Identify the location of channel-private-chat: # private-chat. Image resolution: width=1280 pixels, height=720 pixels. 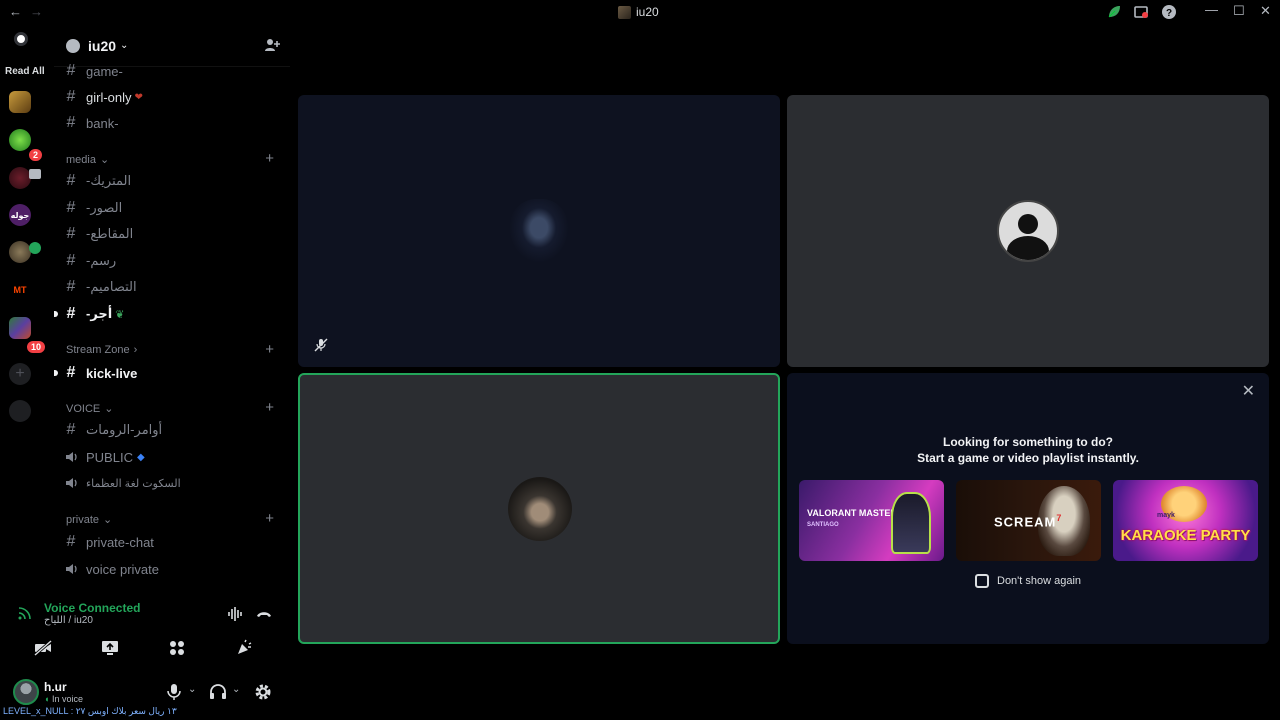
(171, 542).